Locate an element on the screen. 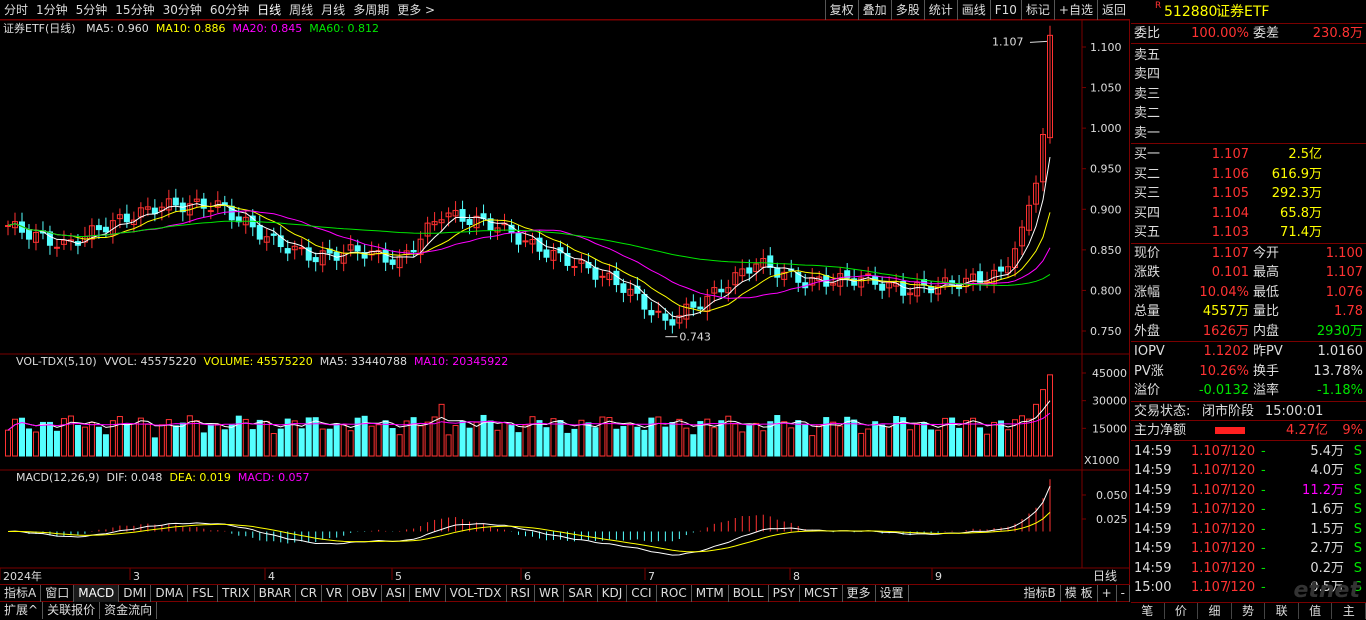 The image size is (1366, 620). tick-time: 14:59 is located at coordinates (1153, 490).